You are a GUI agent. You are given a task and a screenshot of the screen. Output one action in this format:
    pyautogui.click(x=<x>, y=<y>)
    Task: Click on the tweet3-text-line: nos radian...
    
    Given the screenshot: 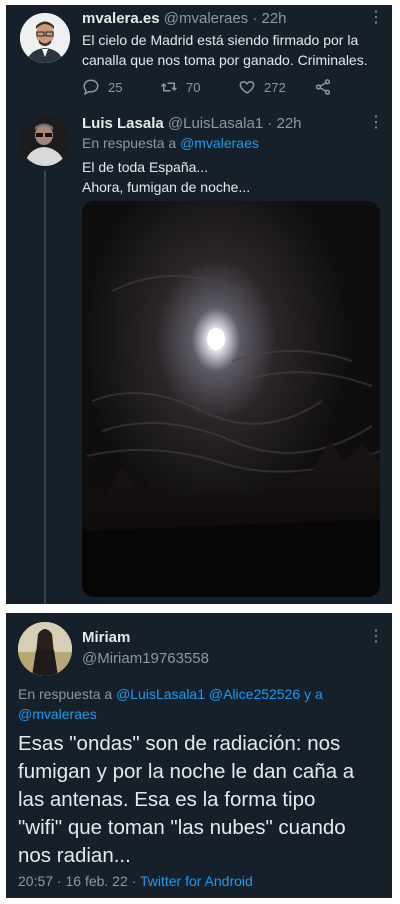 What is the action you would take?
    pyautogui.click(x=74, y=855)
    